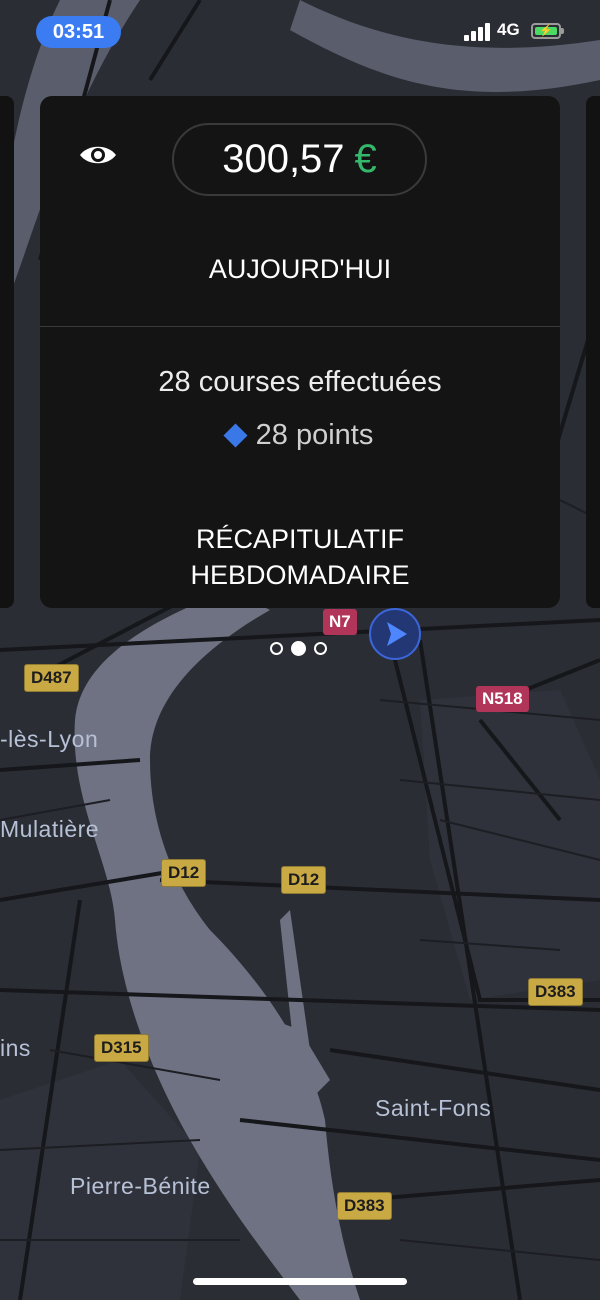  What do you see at coordinates (15, 1048) in the screenshot?
I see `place-label: ins` at bounding box center [15, 1048].